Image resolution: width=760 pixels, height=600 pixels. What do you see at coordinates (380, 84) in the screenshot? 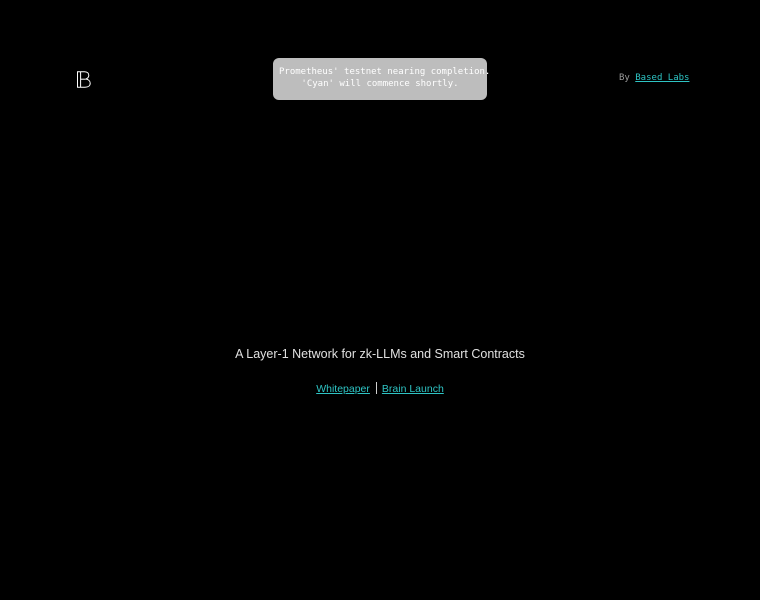
I see `notice-line-2: 'Cyan' will commence shortly.` at bounding box center [380, 84].